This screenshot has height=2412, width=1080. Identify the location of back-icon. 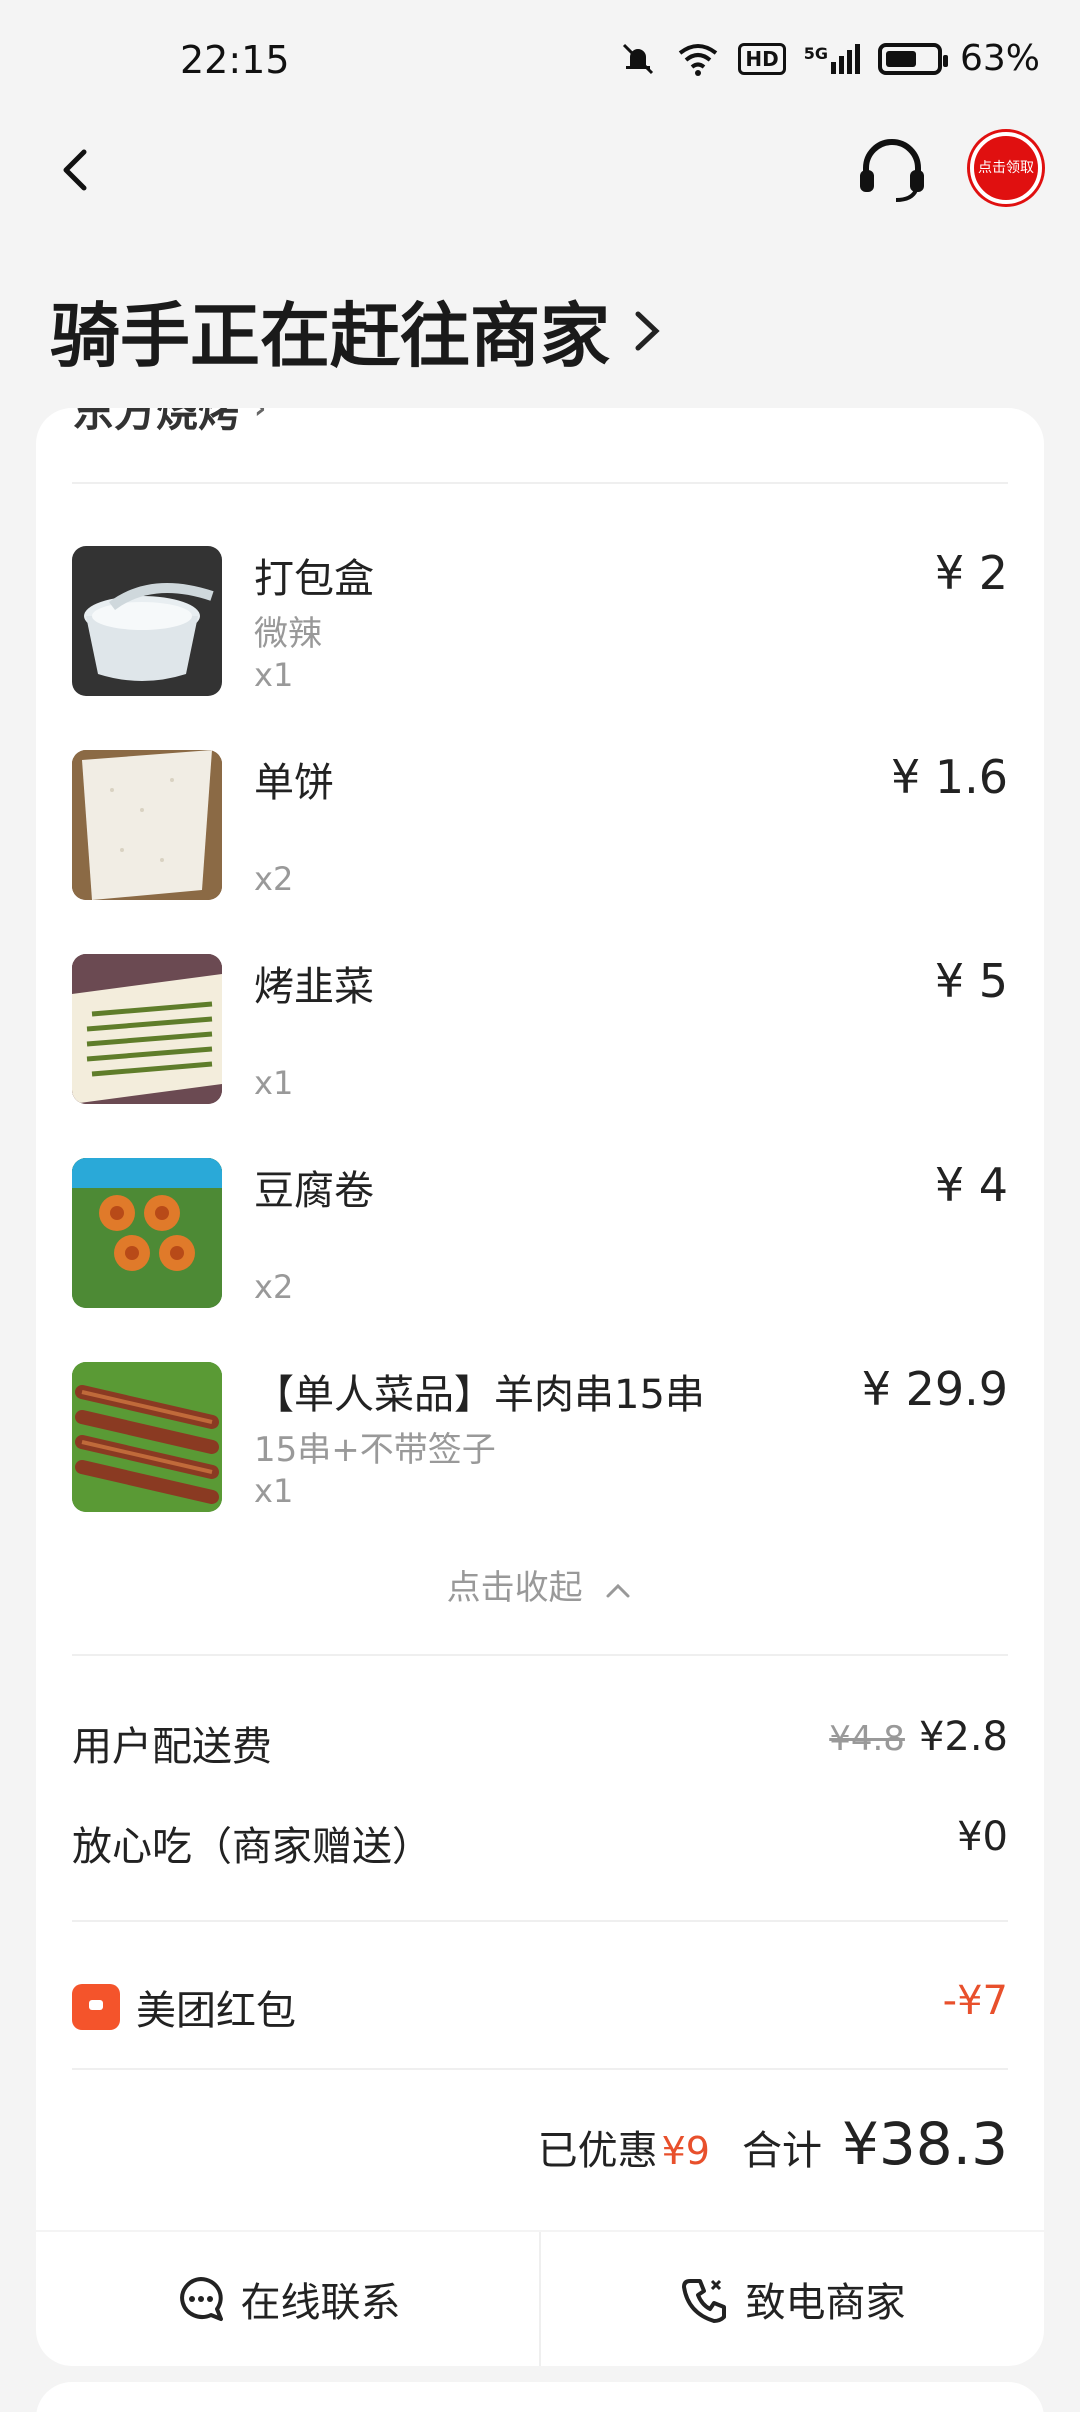
(78, 170).